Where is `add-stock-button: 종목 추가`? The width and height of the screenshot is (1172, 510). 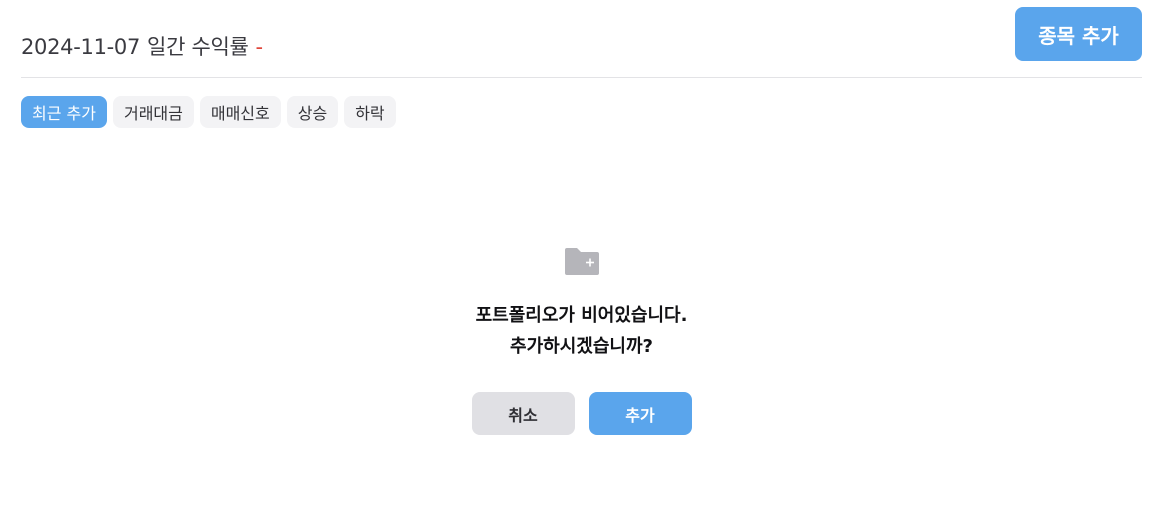 add-stock-button: 종목 추가 is located at coordinates (1078, 34).